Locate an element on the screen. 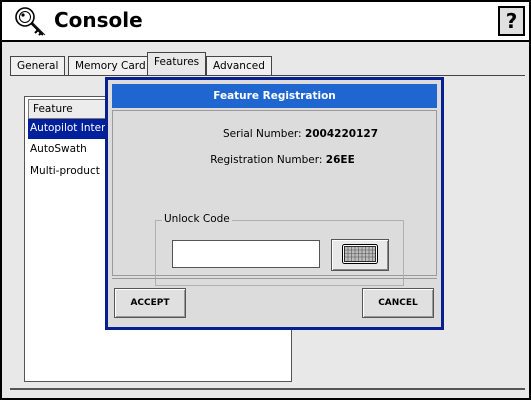 Image resolution: width=531 pixels, height=400 pixels. unlock-code-input is located at coordinates (246, 254).